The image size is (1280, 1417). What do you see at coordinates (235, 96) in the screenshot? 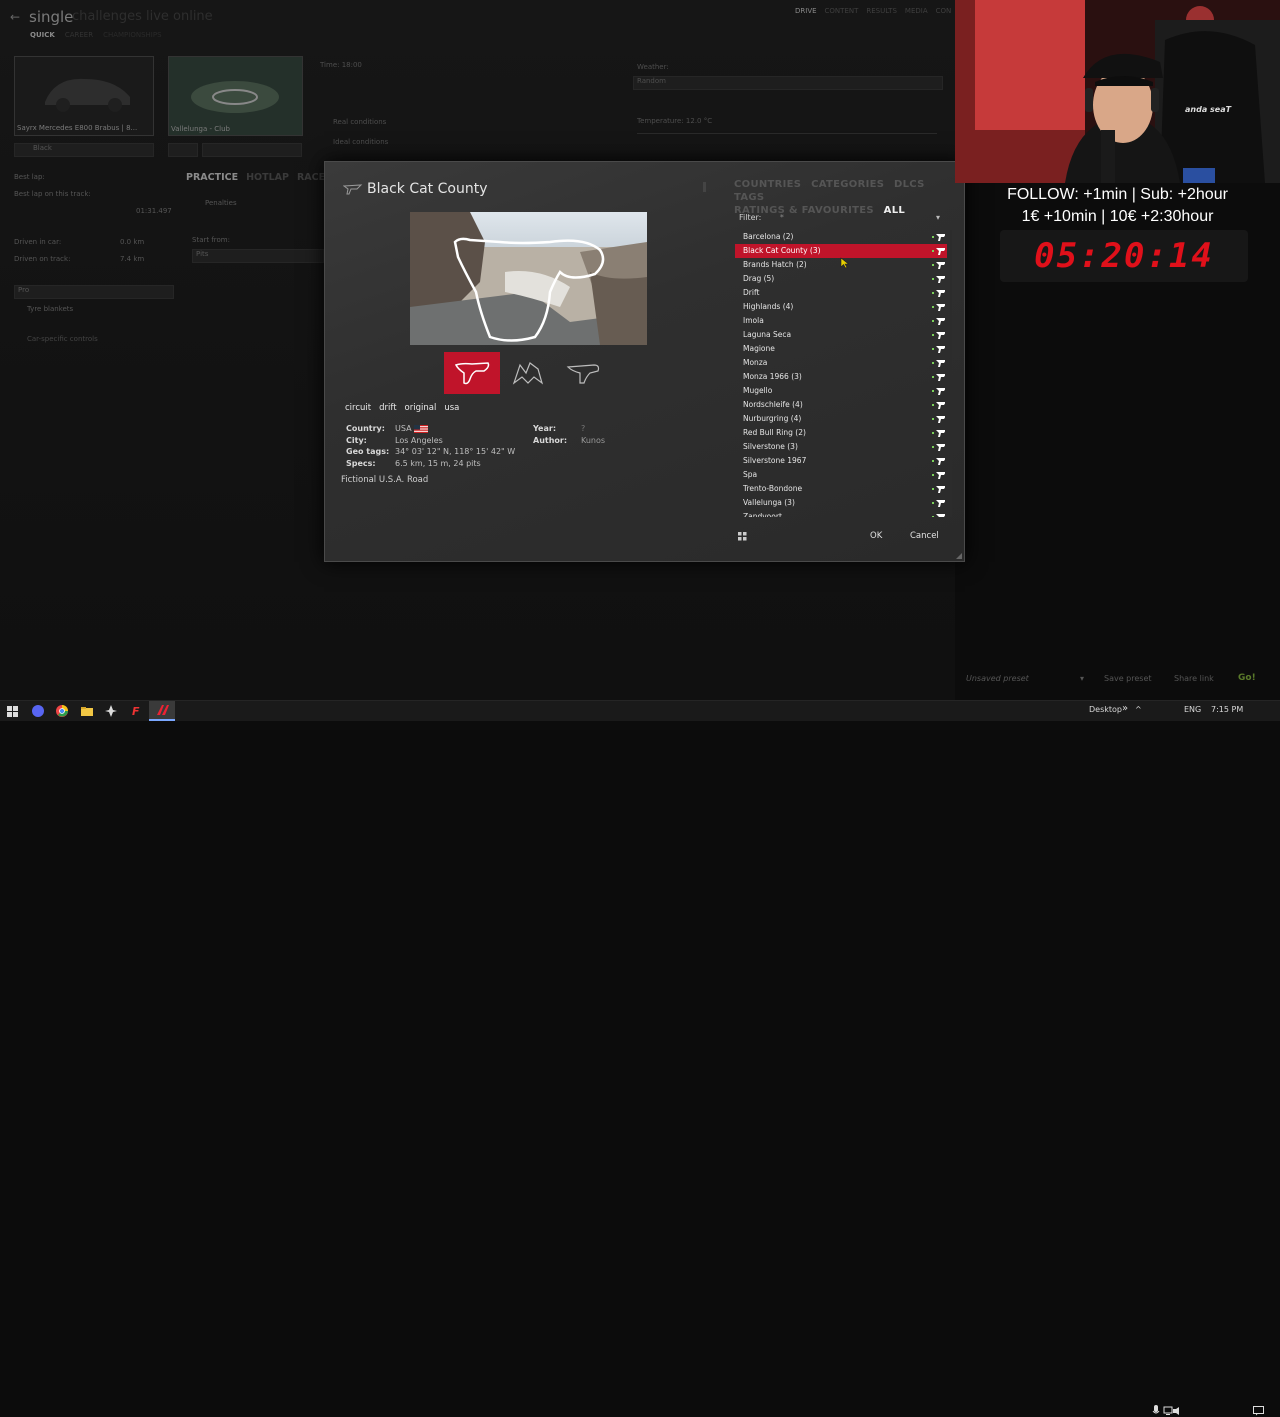
I see `track-thumbnail: Vallelunga - Club` at bounding box center [235, 96].